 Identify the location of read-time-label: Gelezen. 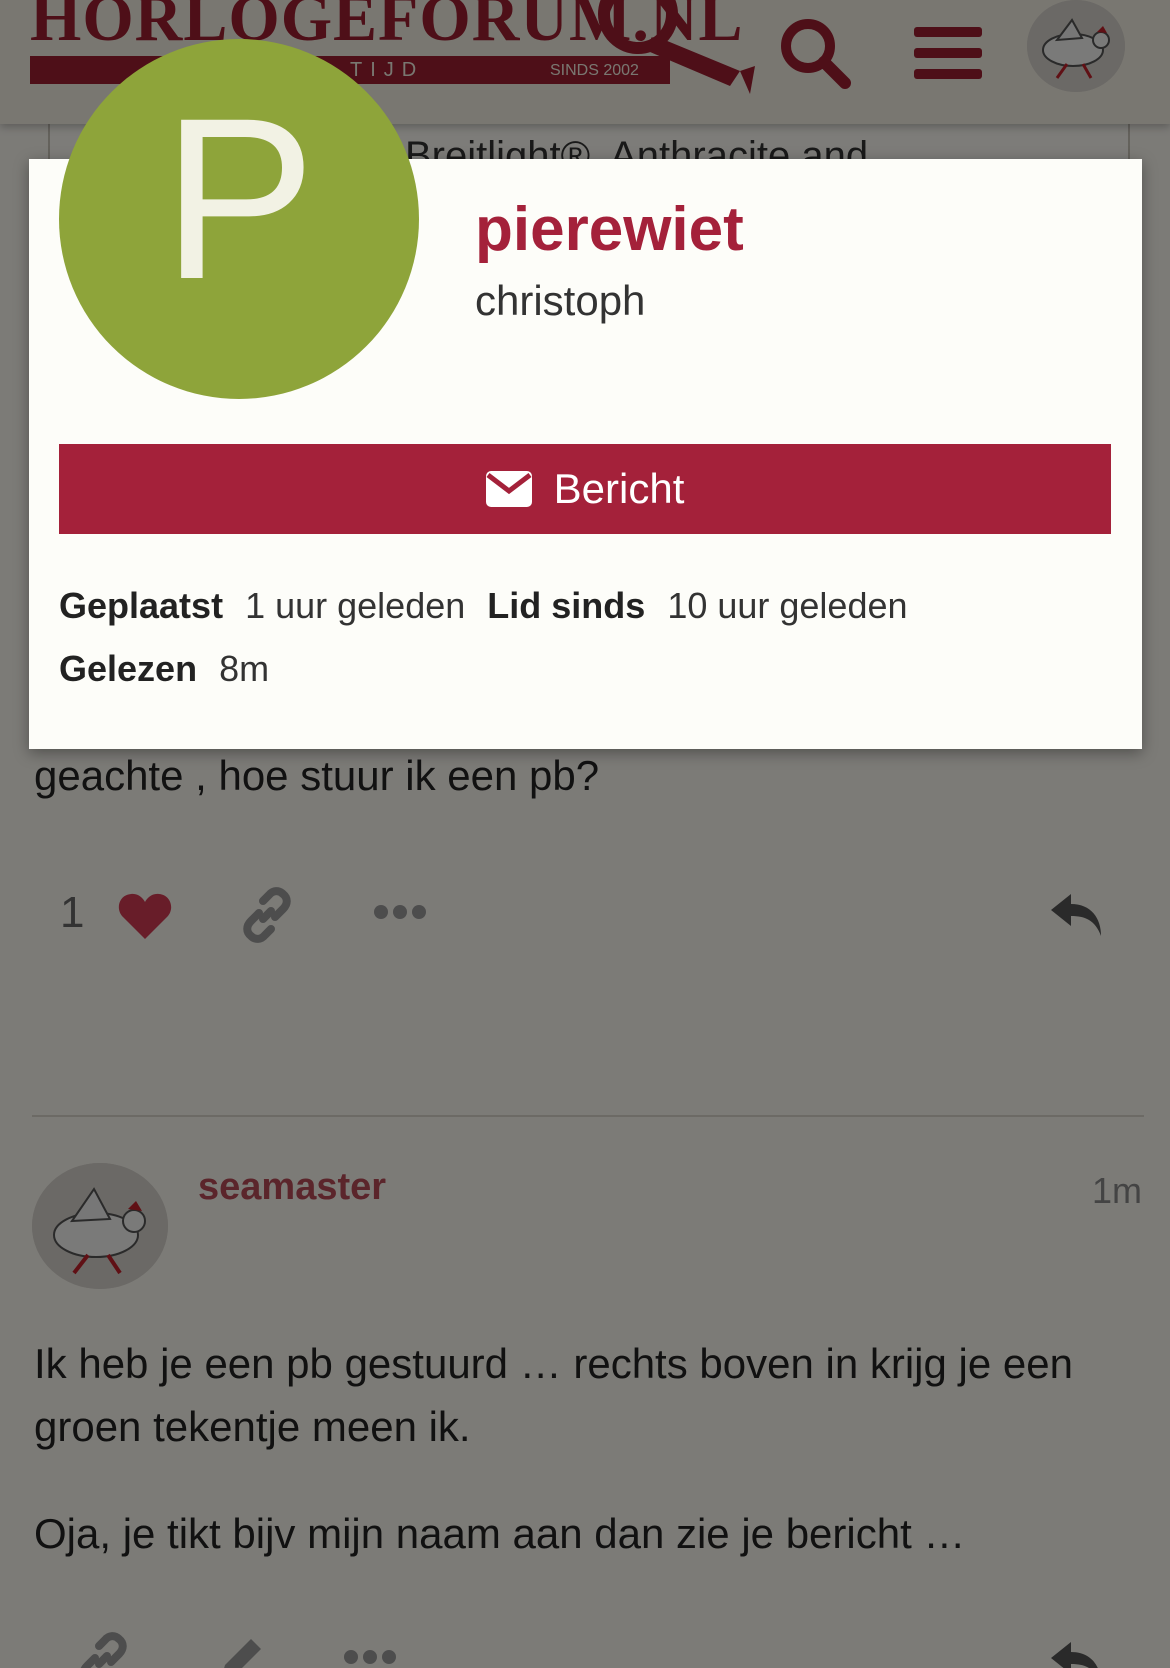
(128, 668).